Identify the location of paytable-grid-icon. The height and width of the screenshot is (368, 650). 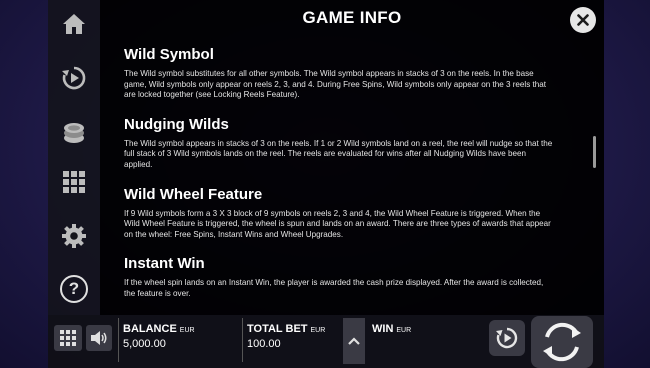
(74, 182).